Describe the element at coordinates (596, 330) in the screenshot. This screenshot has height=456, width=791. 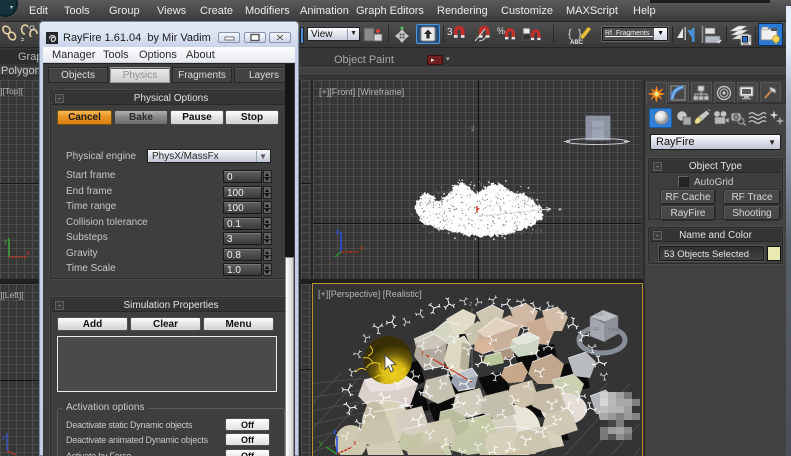
I see `svg-text: RF` at that location.